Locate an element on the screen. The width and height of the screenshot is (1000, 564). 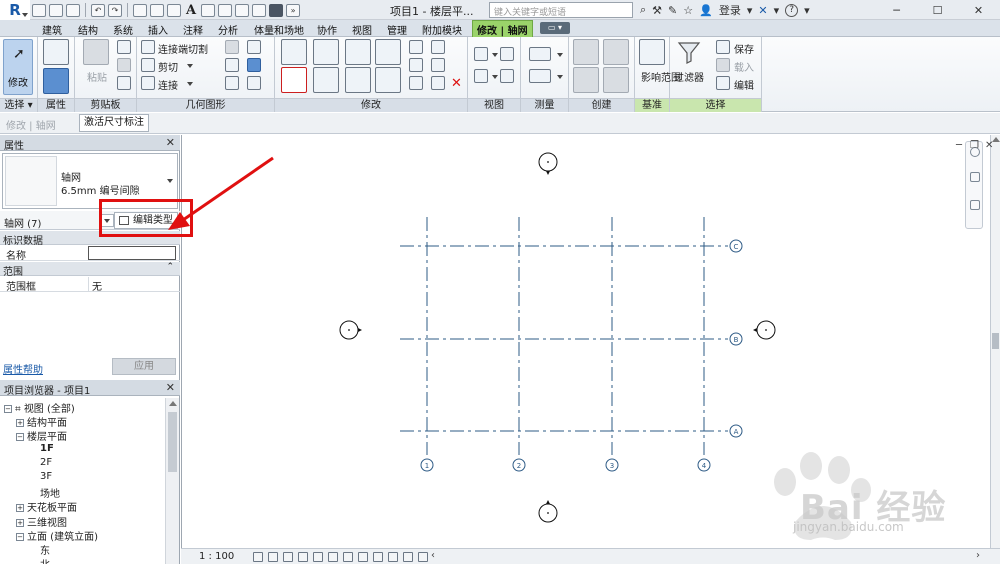
create-parts-icon is located at coordinates (616, 52).